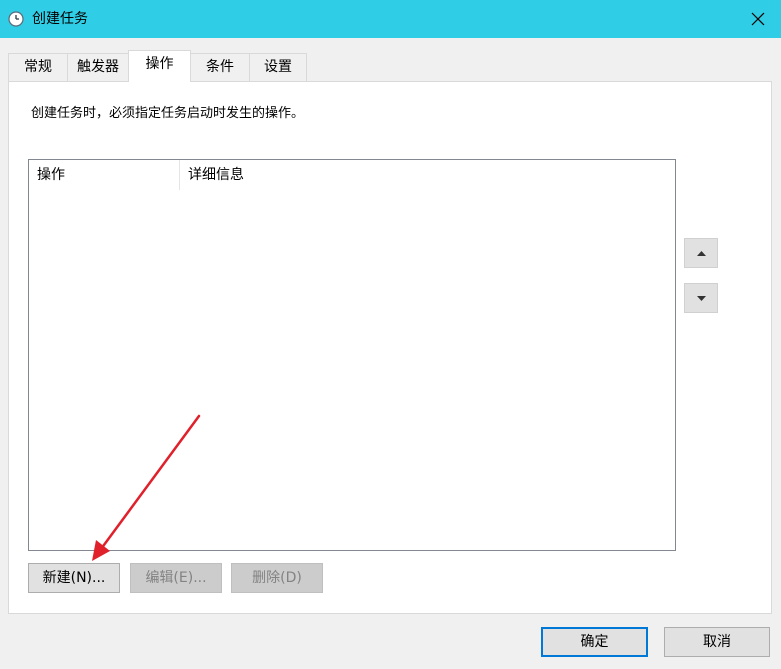 The width and height of the screenshot is (781, 669). Describe the element at coordinates (168, 113) in the screenshot. I see `actions-description: 创建任务时，必须指定任务启动时发生的操作。` at that location.